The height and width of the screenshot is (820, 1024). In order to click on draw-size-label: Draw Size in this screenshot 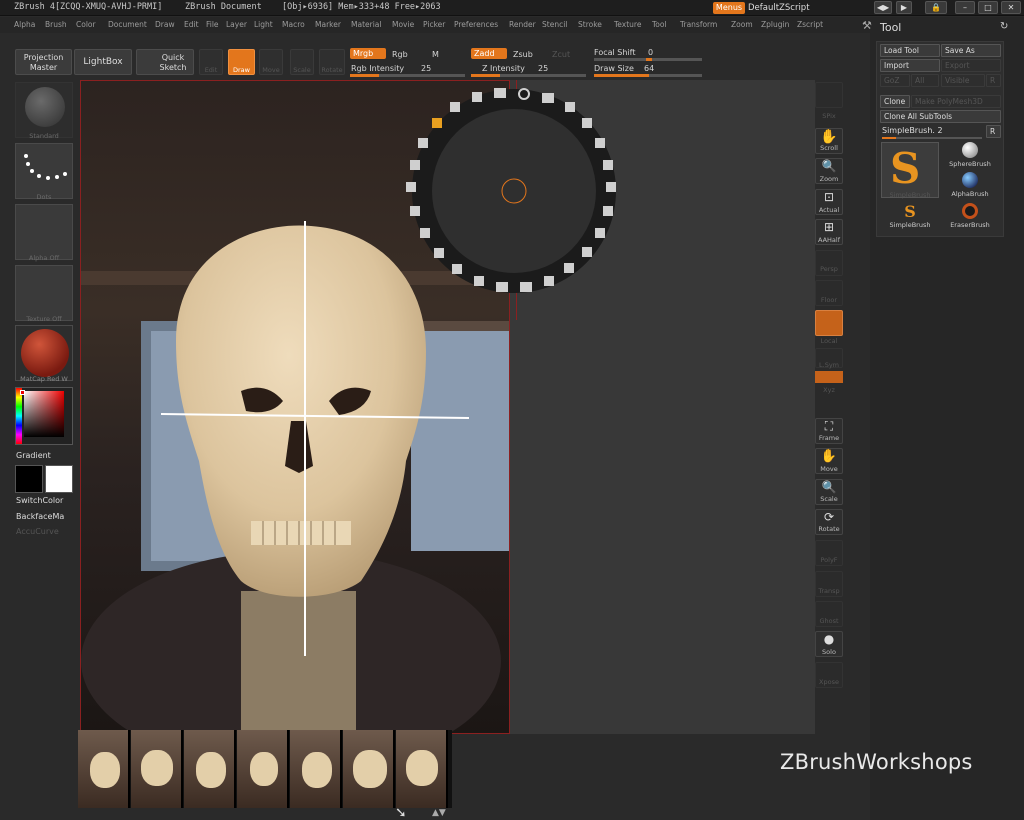, I will do `click(614, 68)`.